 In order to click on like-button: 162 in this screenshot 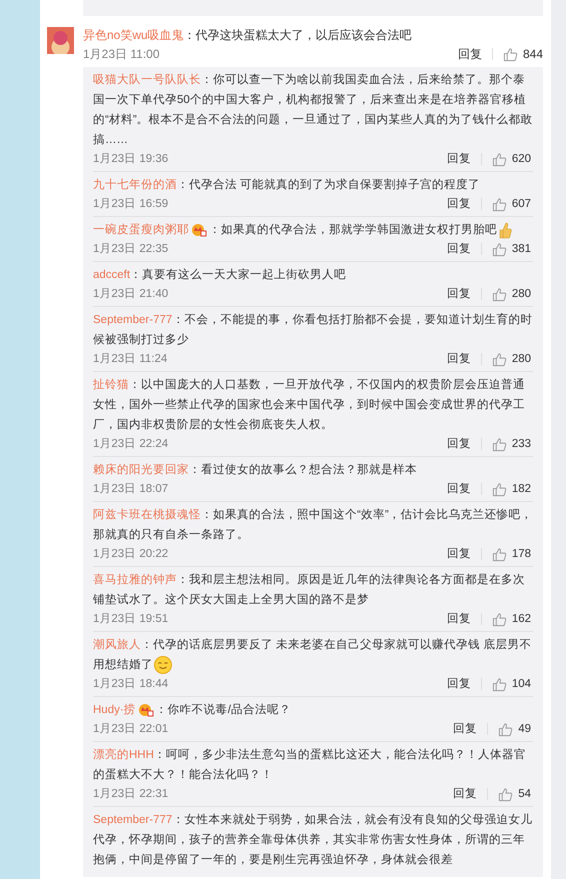, I will do `click(511, 619)`.